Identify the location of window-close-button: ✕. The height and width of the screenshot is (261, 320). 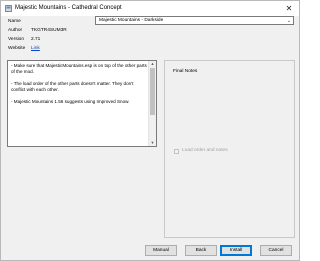
(289, 8).